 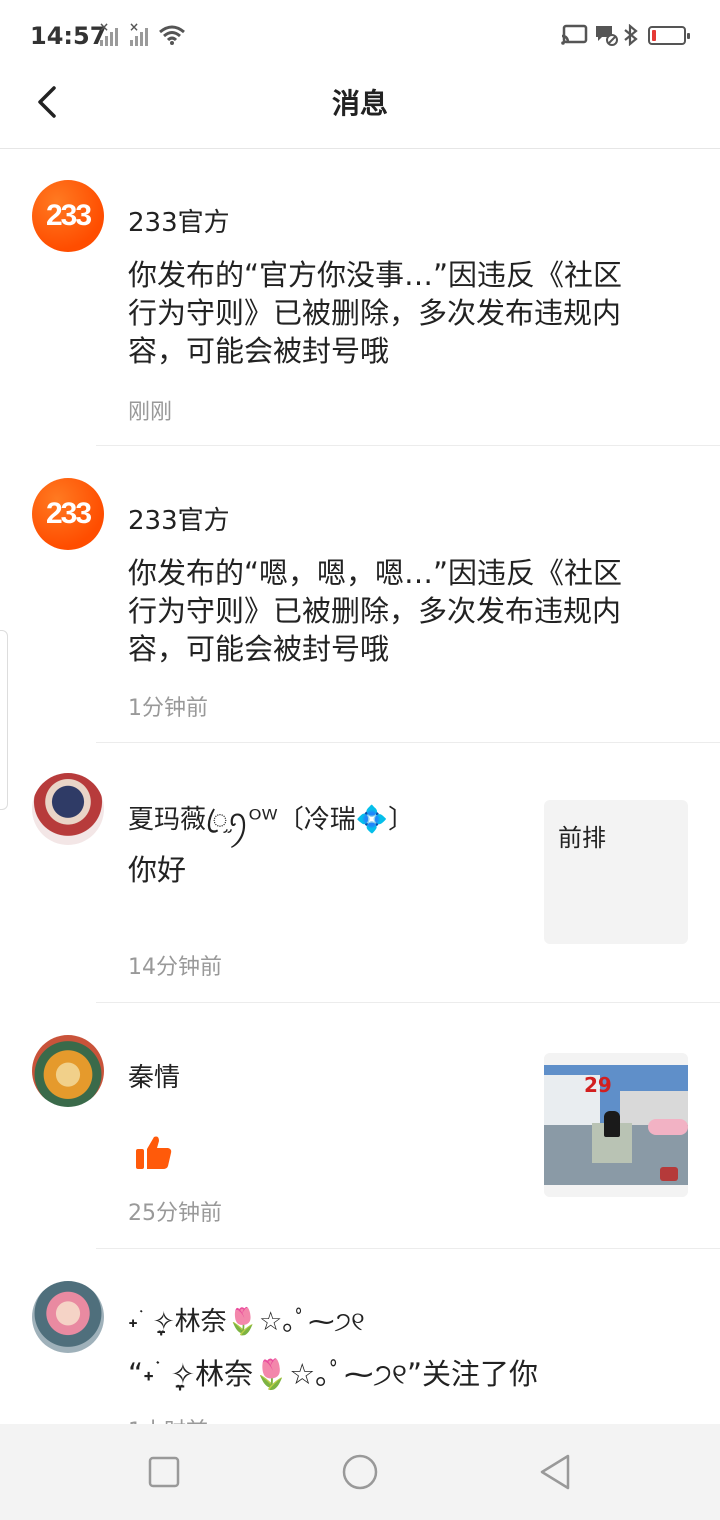 I want to click on signal-2-icon: ×, so click(x=138, y=33).